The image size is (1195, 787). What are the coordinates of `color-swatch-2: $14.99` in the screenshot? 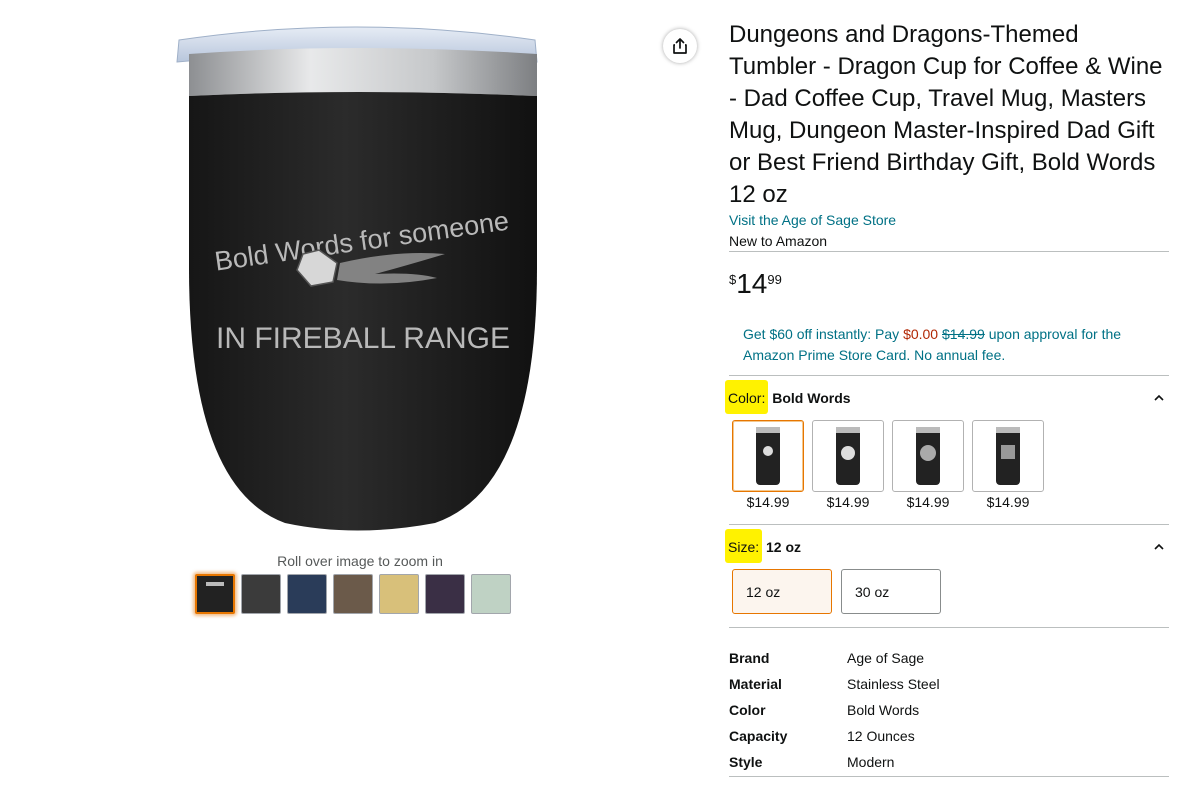 It's located at (848, 465).